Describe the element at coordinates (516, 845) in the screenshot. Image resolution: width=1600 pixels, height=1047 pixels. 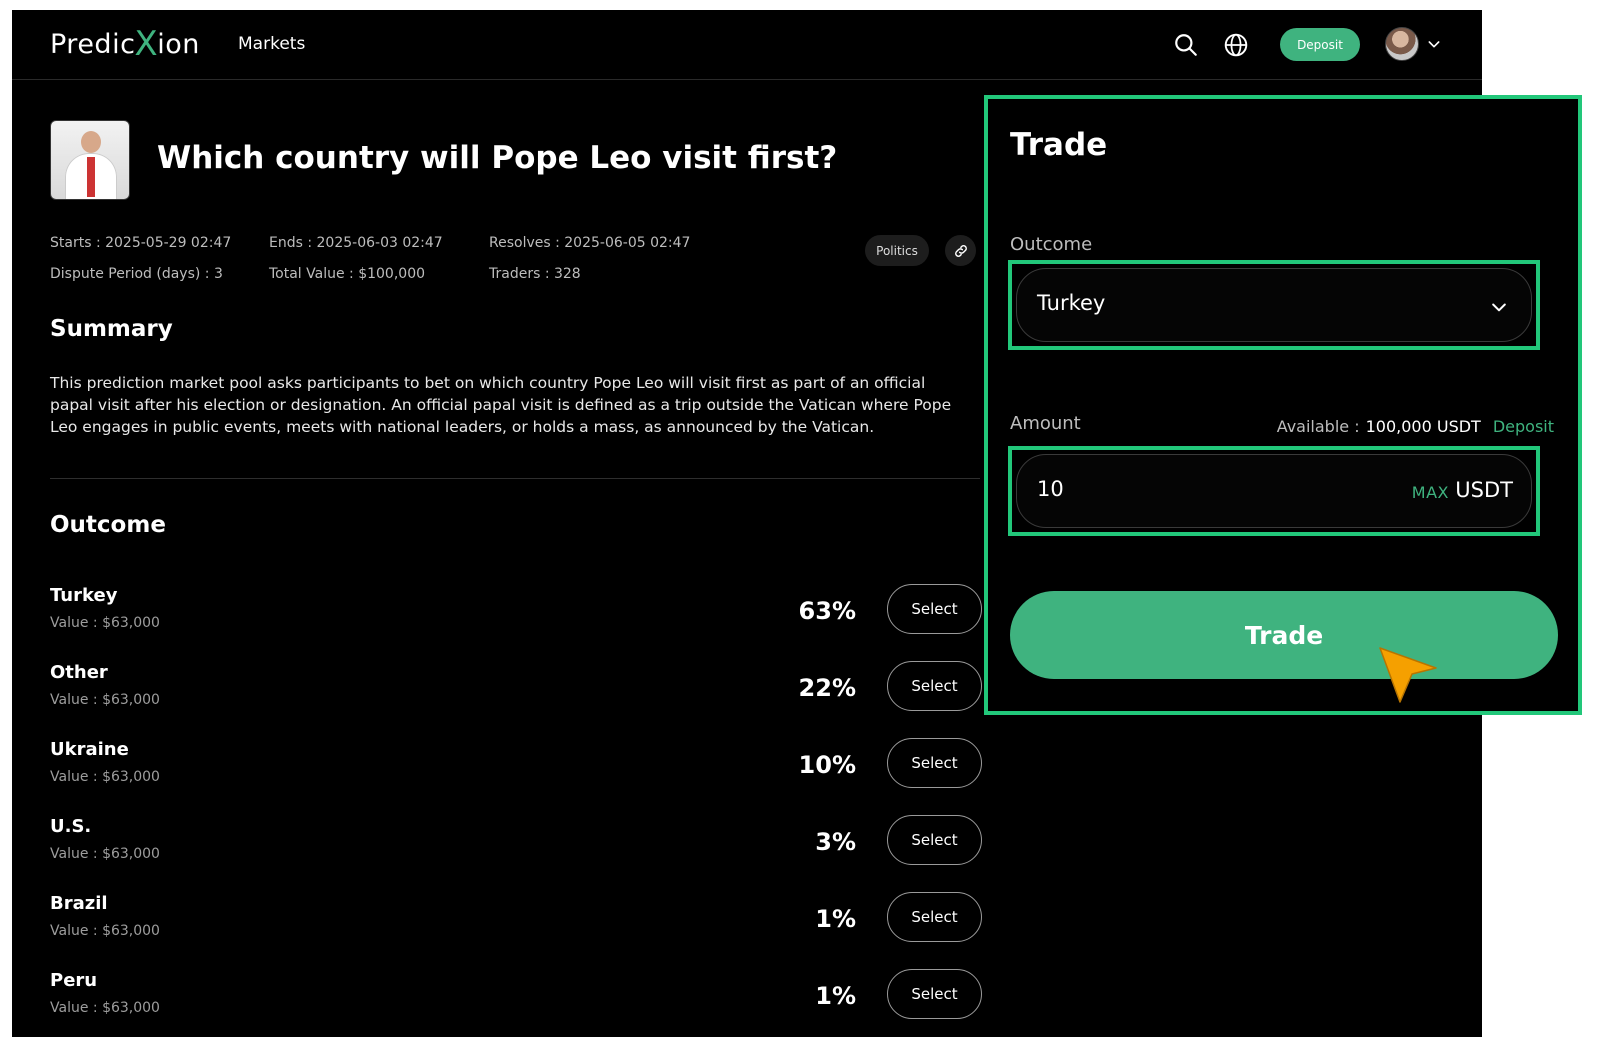
I see `outcome-row: U.S. Value : $63,000 3% Select` at that location.